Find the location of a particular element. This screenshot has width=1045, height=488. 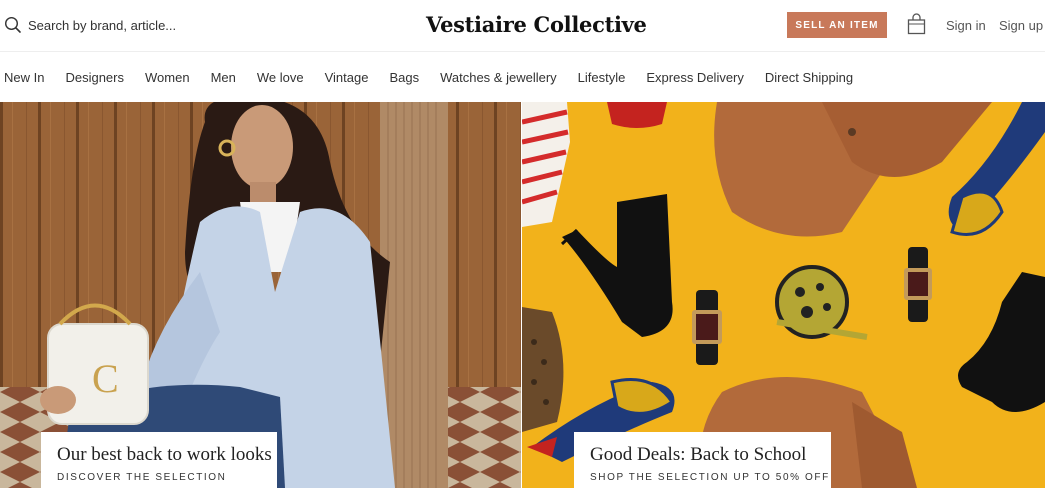

search-icon is located at coordinates (12, 24).